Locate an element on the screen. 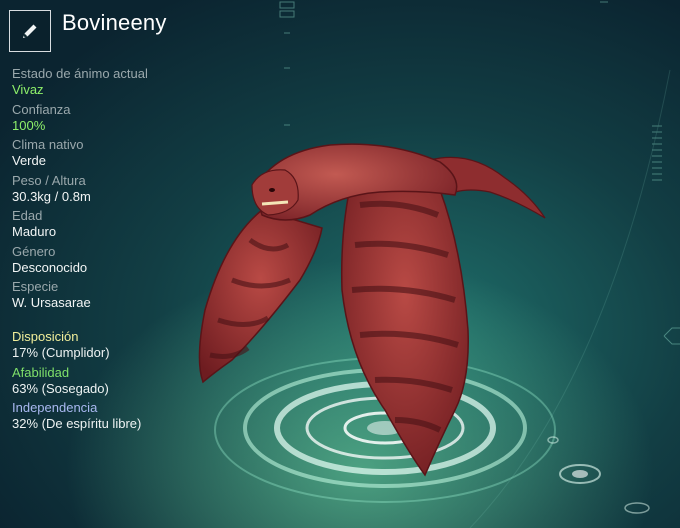 This screenshot has height=528, width=680. stat-label: Confianza is located at coordinates (41, 109).